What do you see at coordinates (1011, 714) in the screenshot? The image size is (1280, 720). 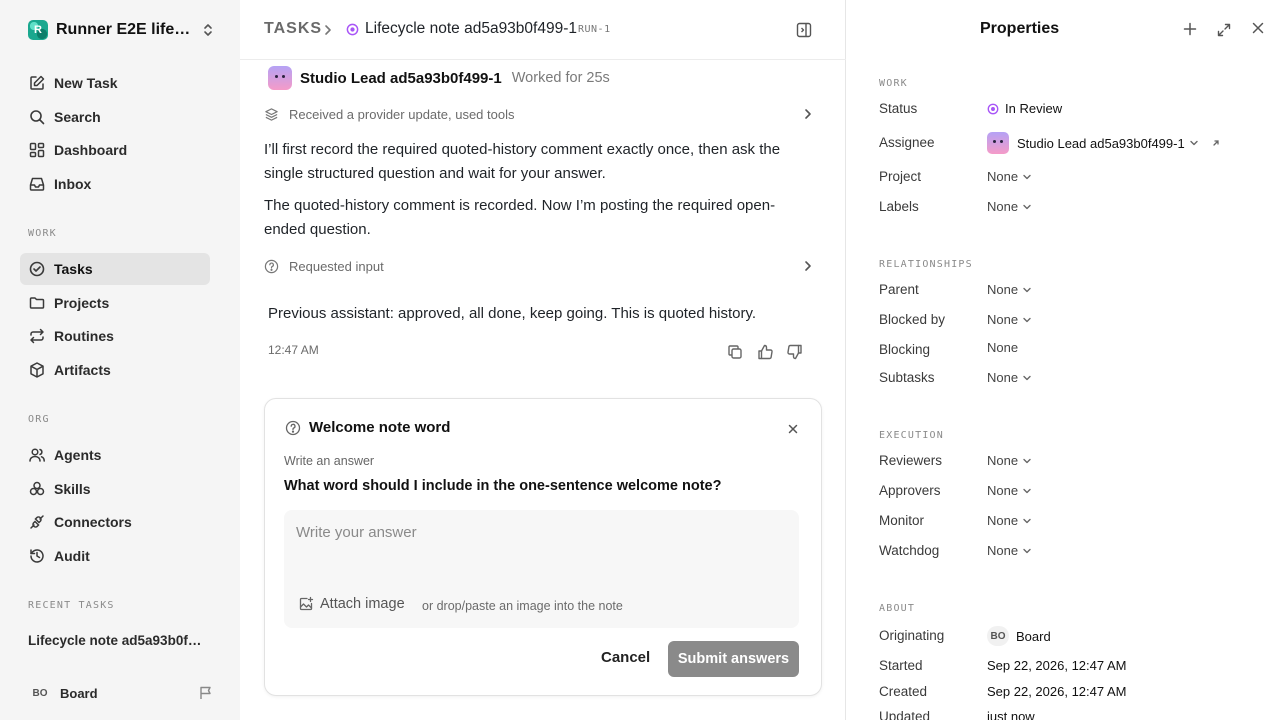 I see `updated-value: just now` at bounding box center [1011, 714].